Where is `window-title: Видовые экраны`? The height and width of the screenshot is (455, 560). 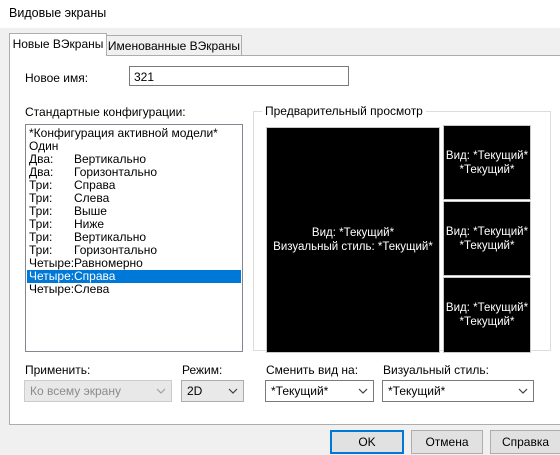
window-title: Видовые экраны is located at coordinates (58, 13).